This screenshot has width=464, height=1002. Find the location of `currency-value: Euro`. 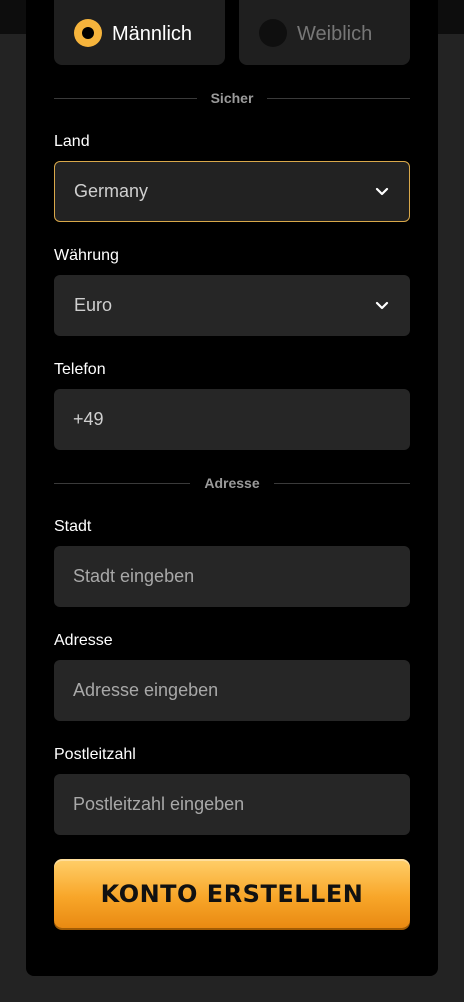

currency-value: Euro is located at coordinates (93, 305).